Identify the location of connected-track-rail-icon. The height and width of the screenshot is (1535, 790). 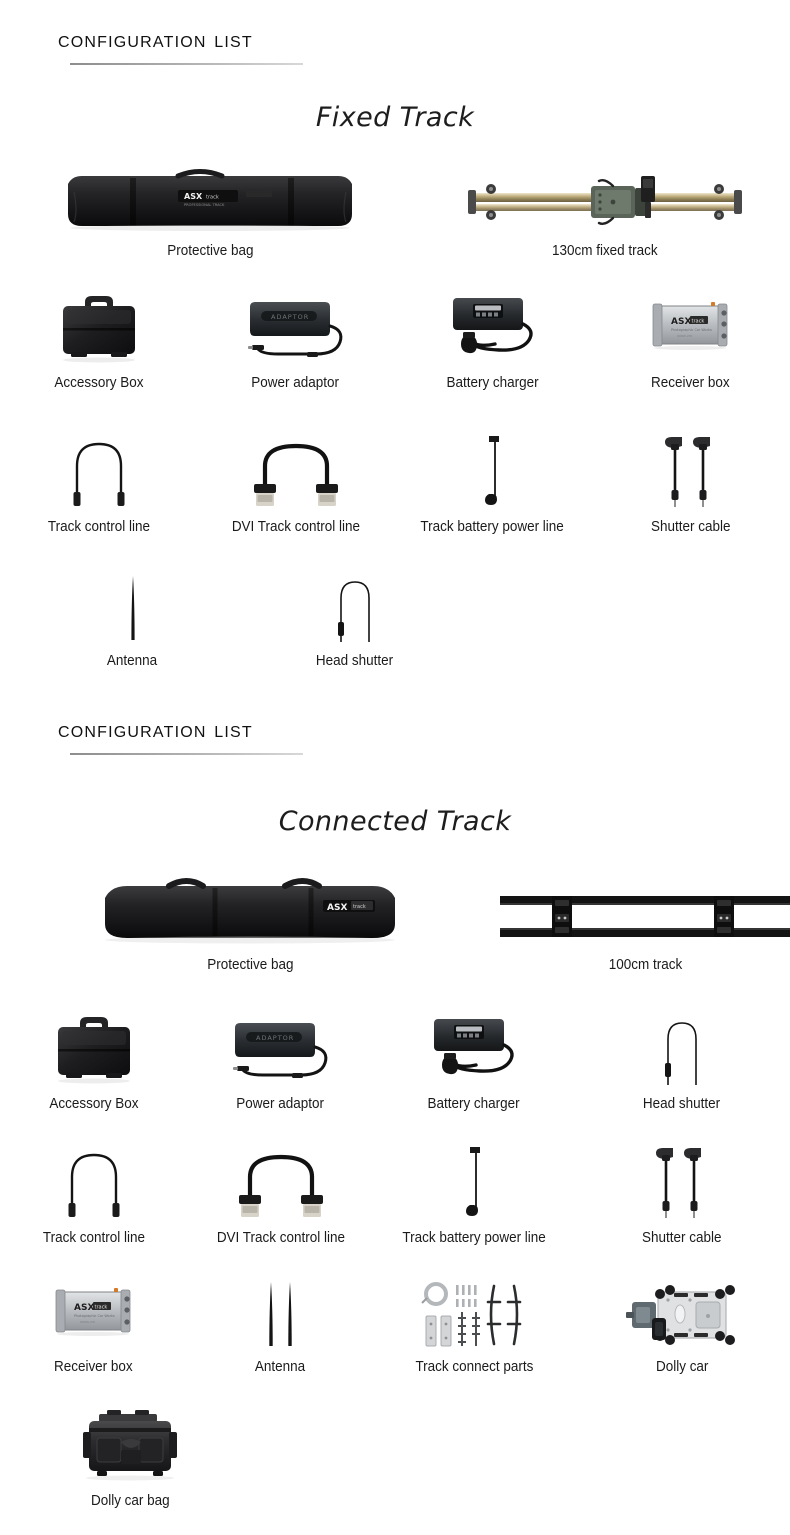
(645, 916).